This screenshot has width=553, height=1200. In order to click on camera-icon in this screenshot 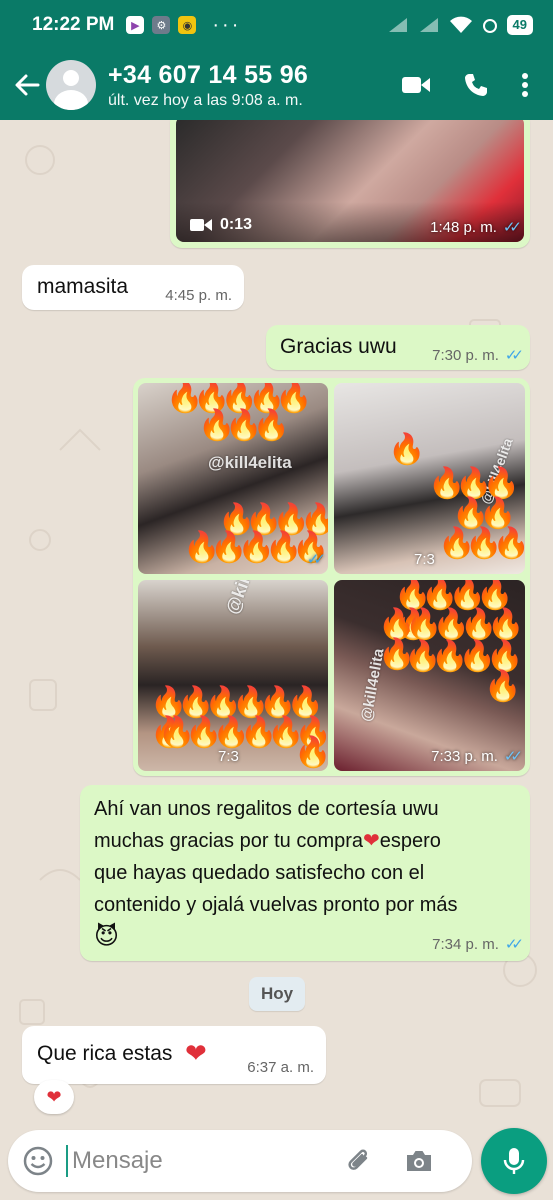, I will do `click(419, 1161)`.